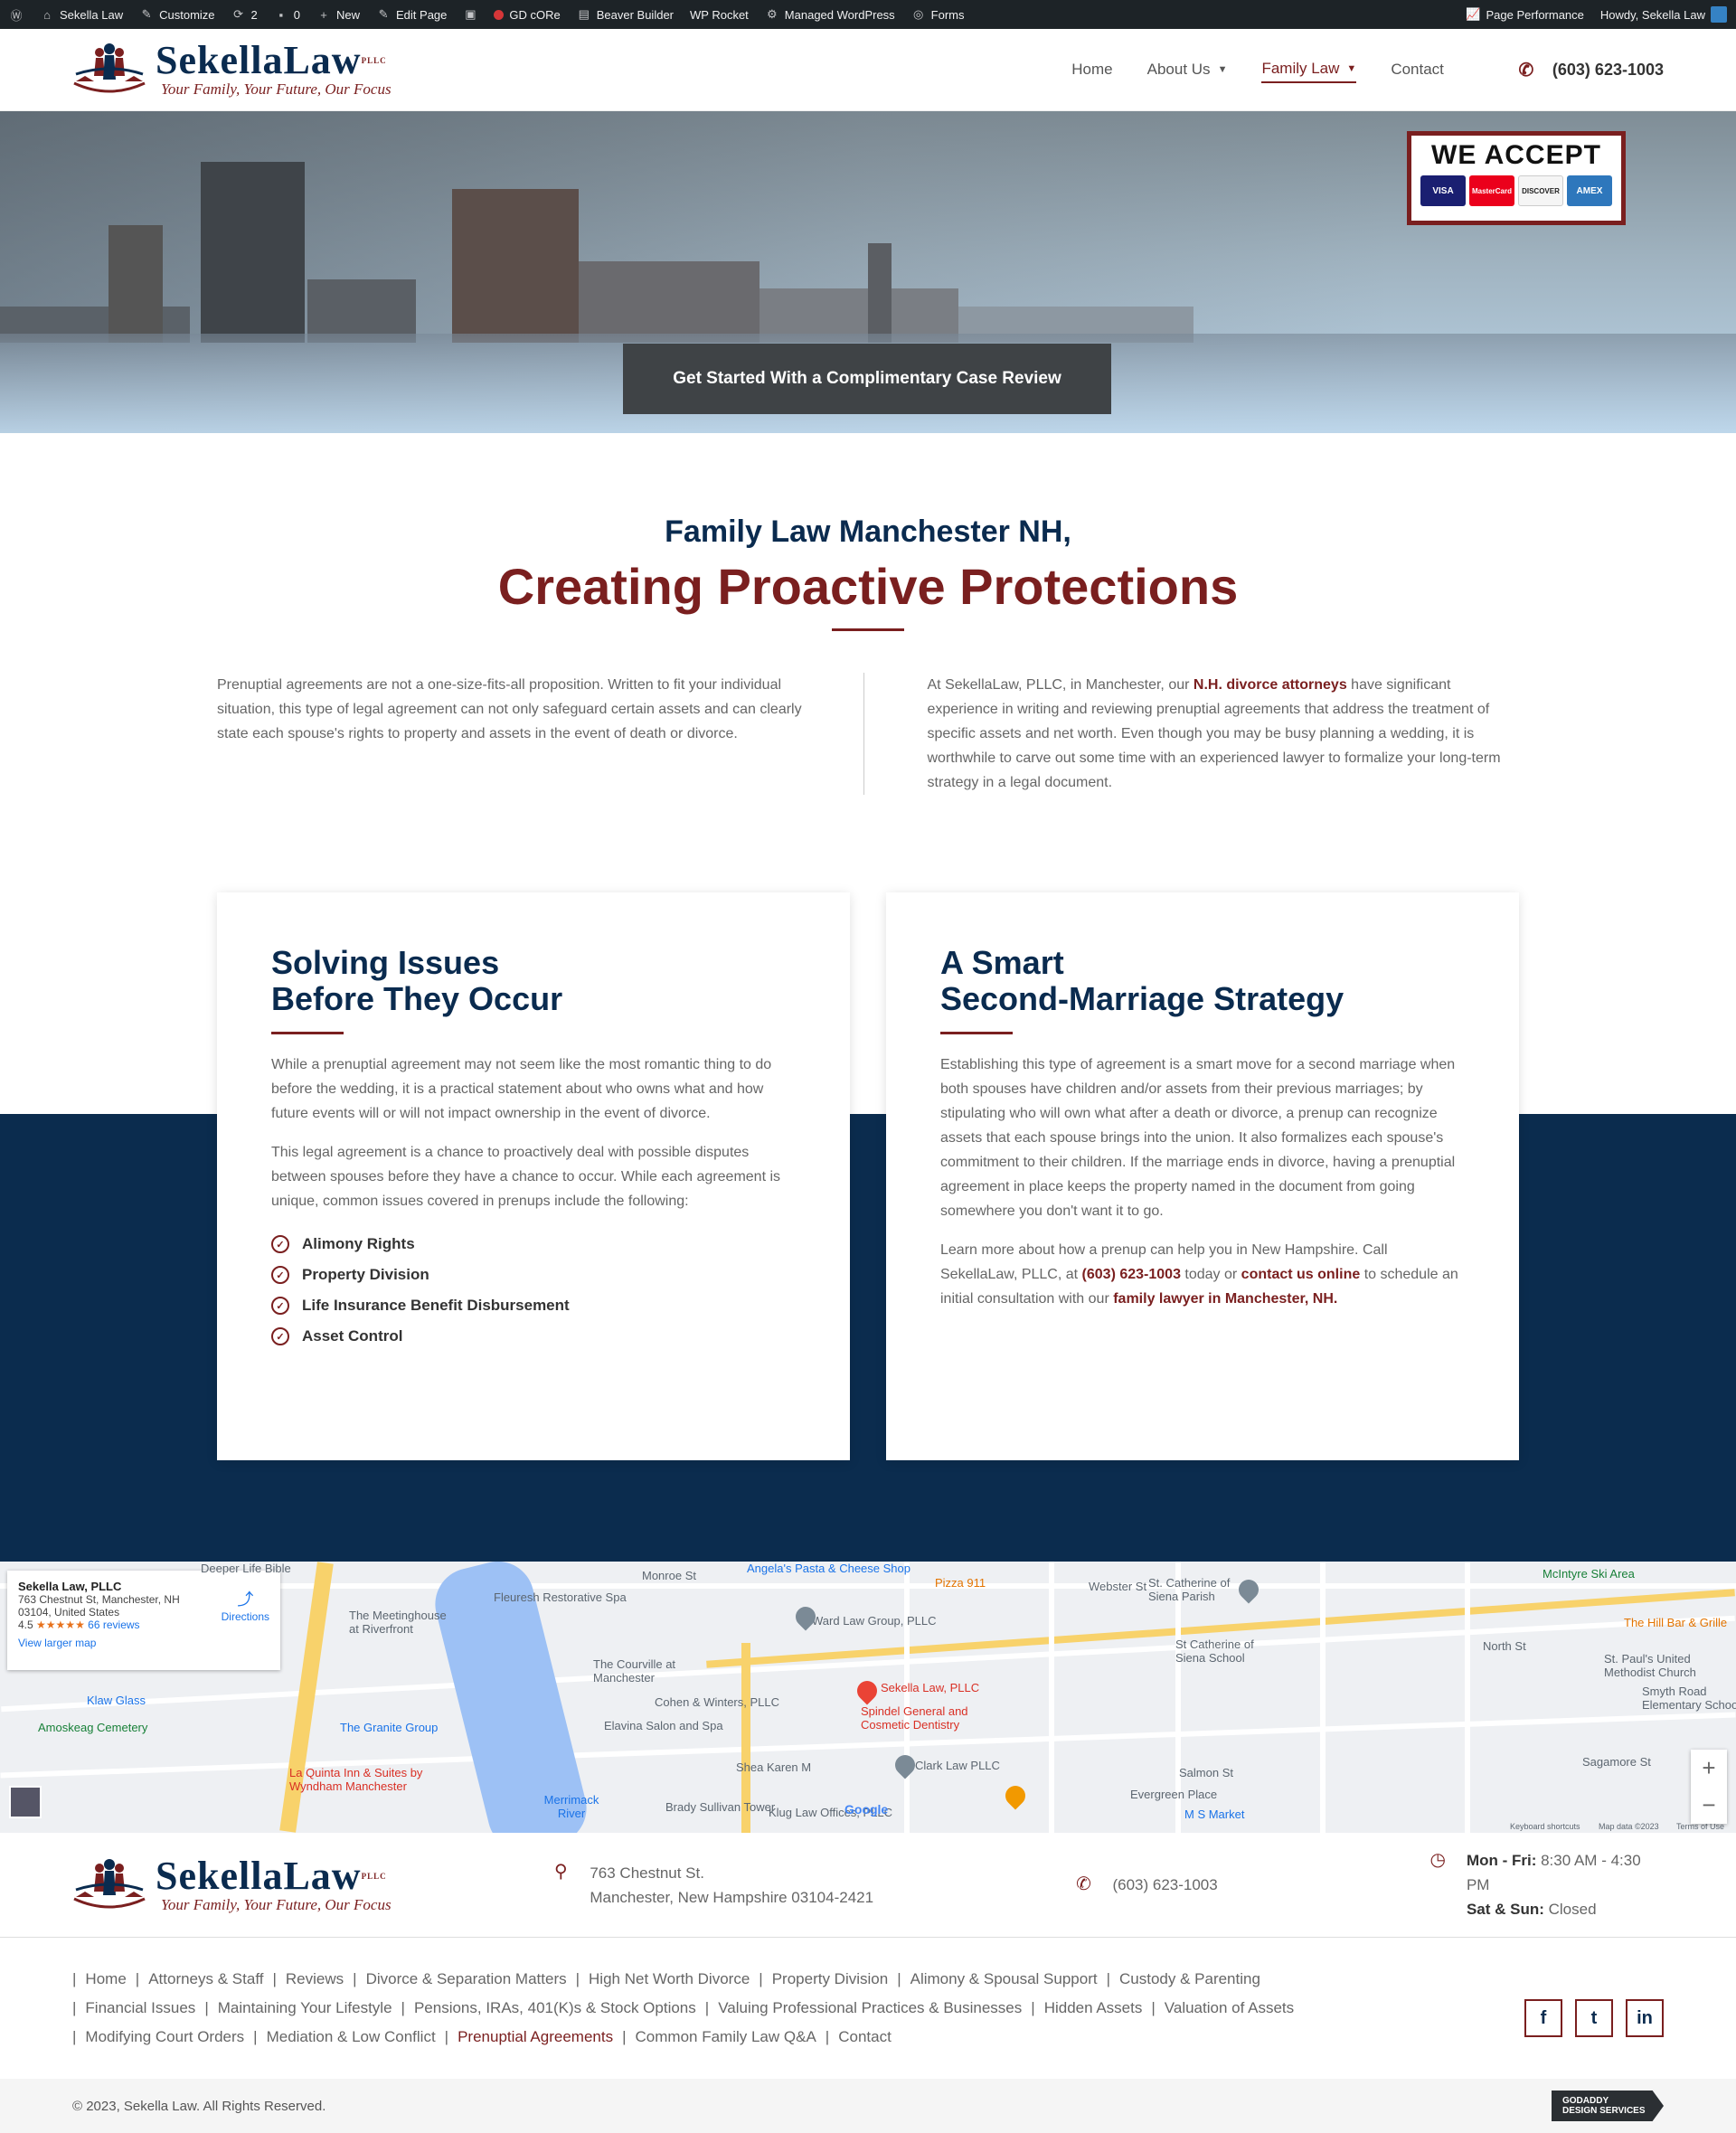 The image size is (1736, 2133). Describe the element at coordinates (276, 89) in the screenshot. I see `logo-tagline: Your Family, Your Future, Our Focus` at that location.